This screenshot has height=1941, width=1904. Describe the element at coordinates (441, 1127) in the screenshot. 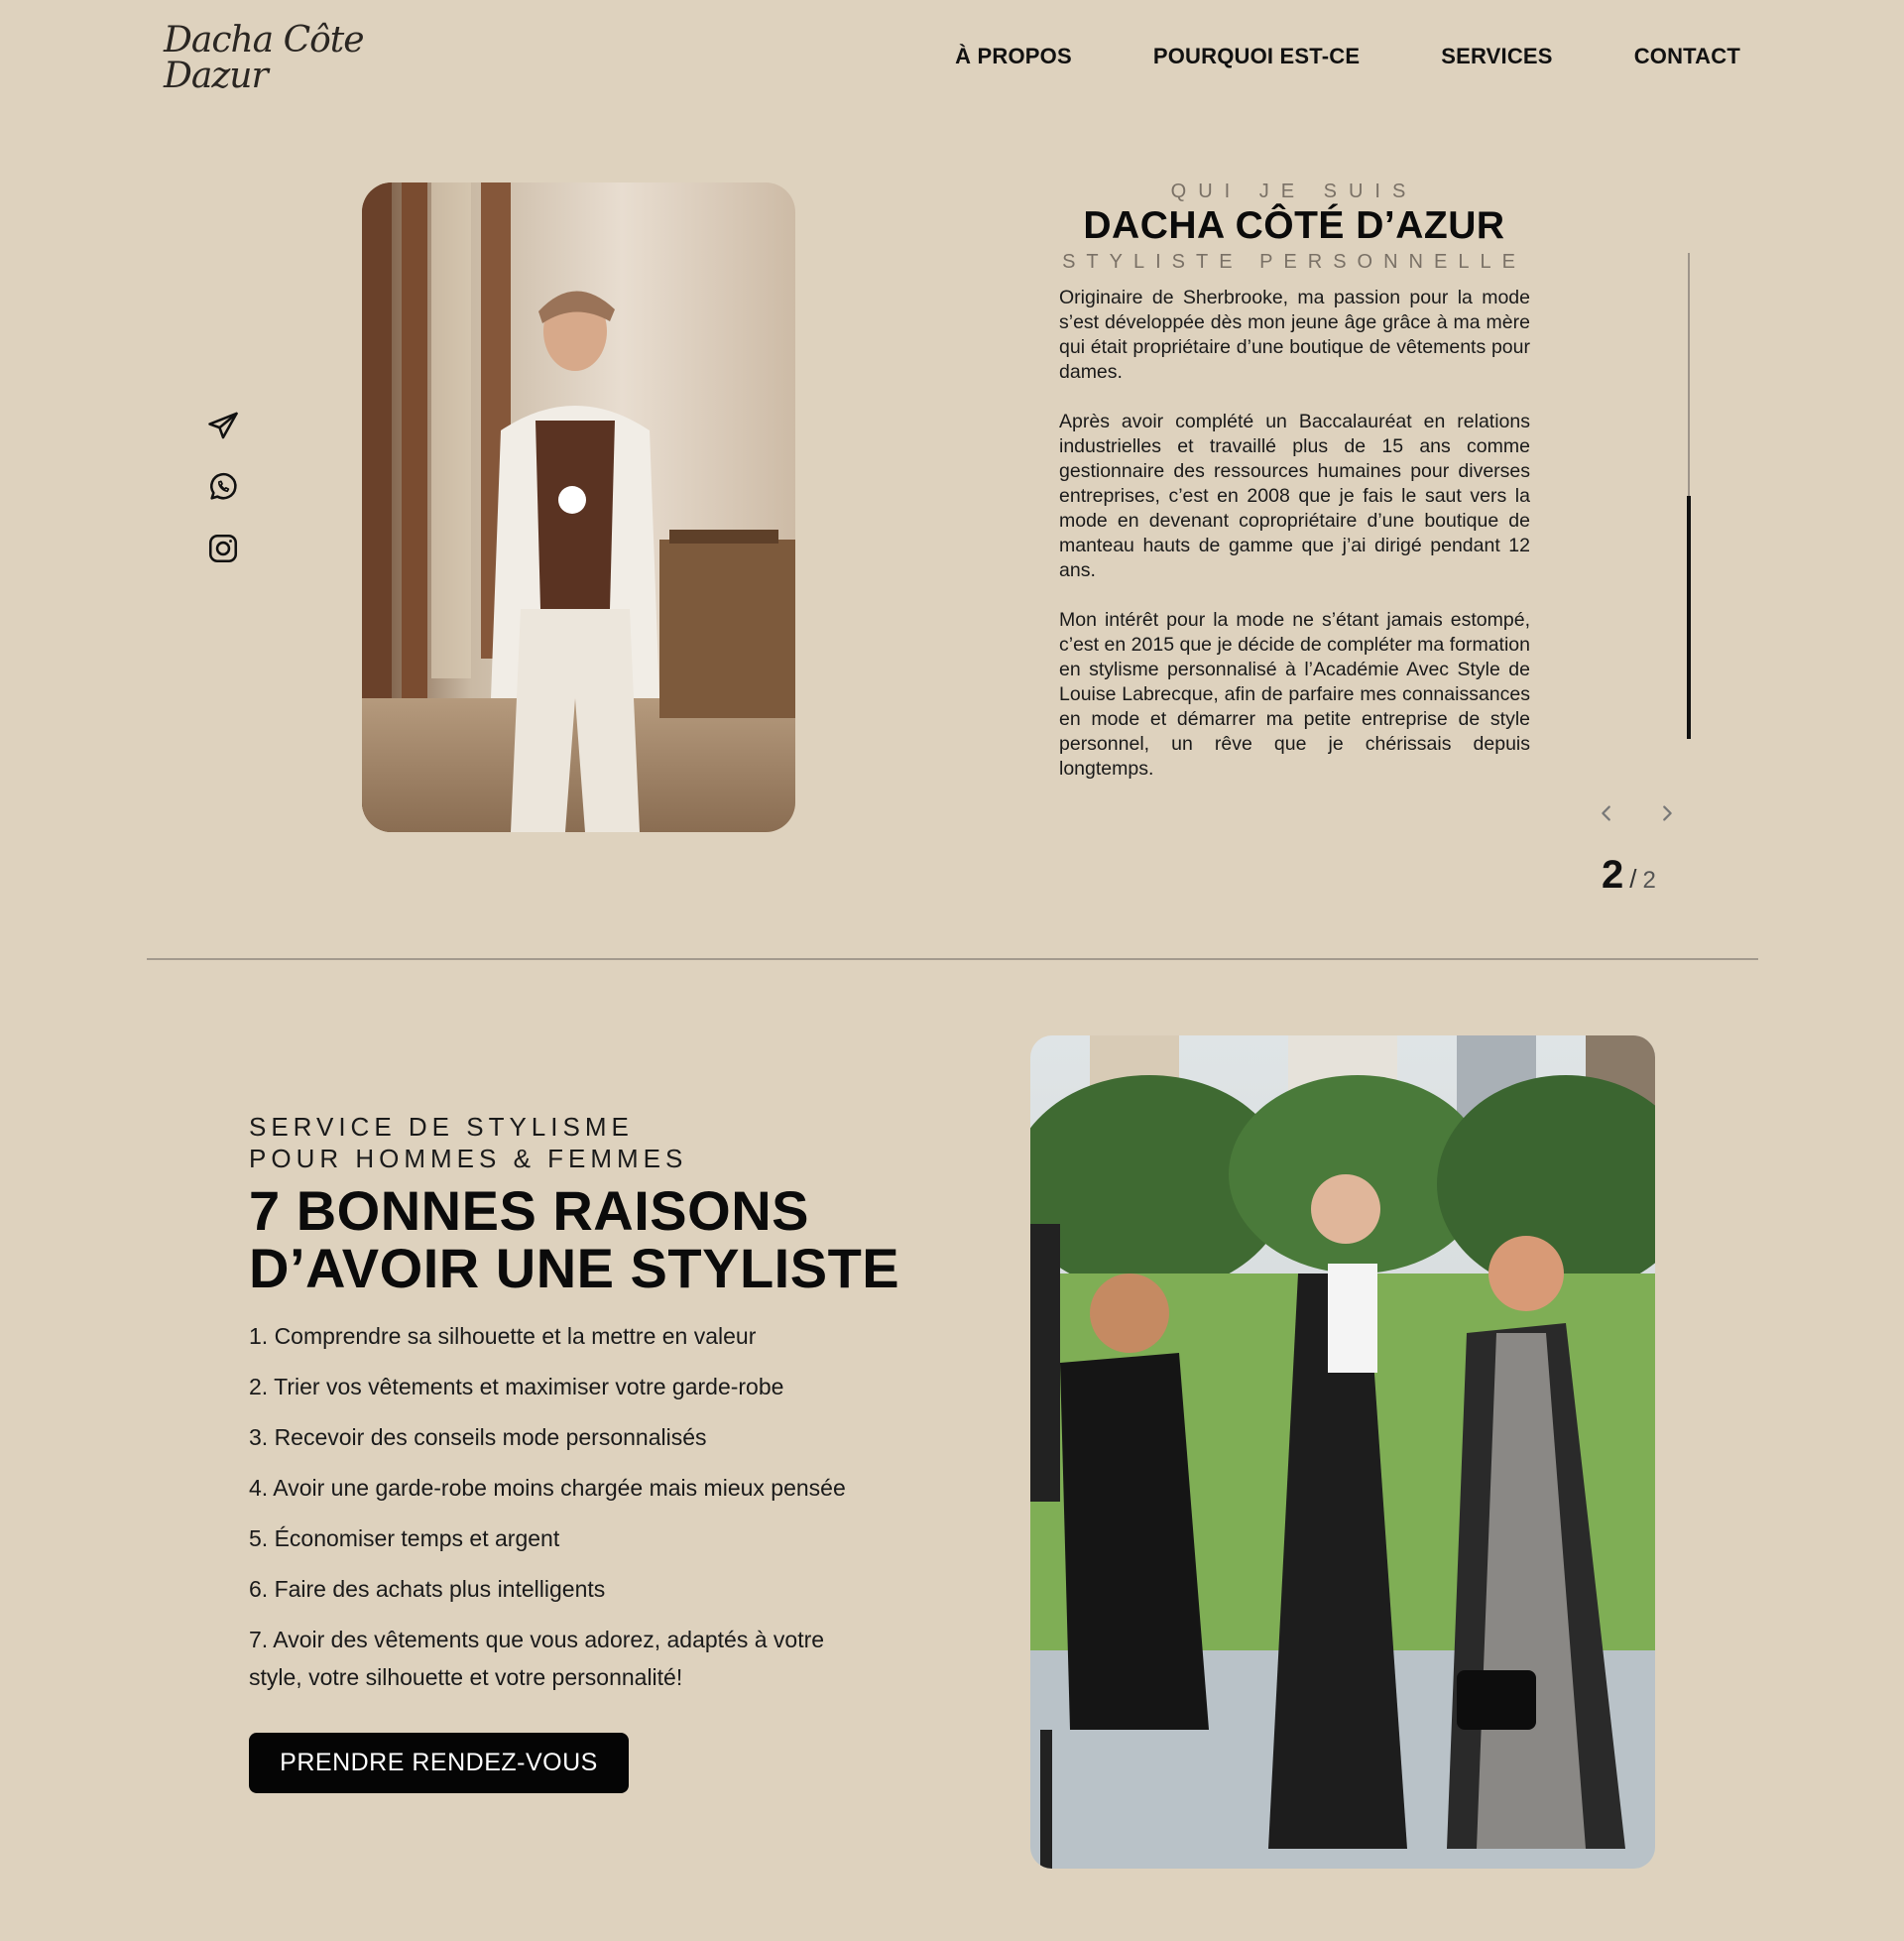

I see `services-kicker-line: SERVICE DE STYLISME` at that location.